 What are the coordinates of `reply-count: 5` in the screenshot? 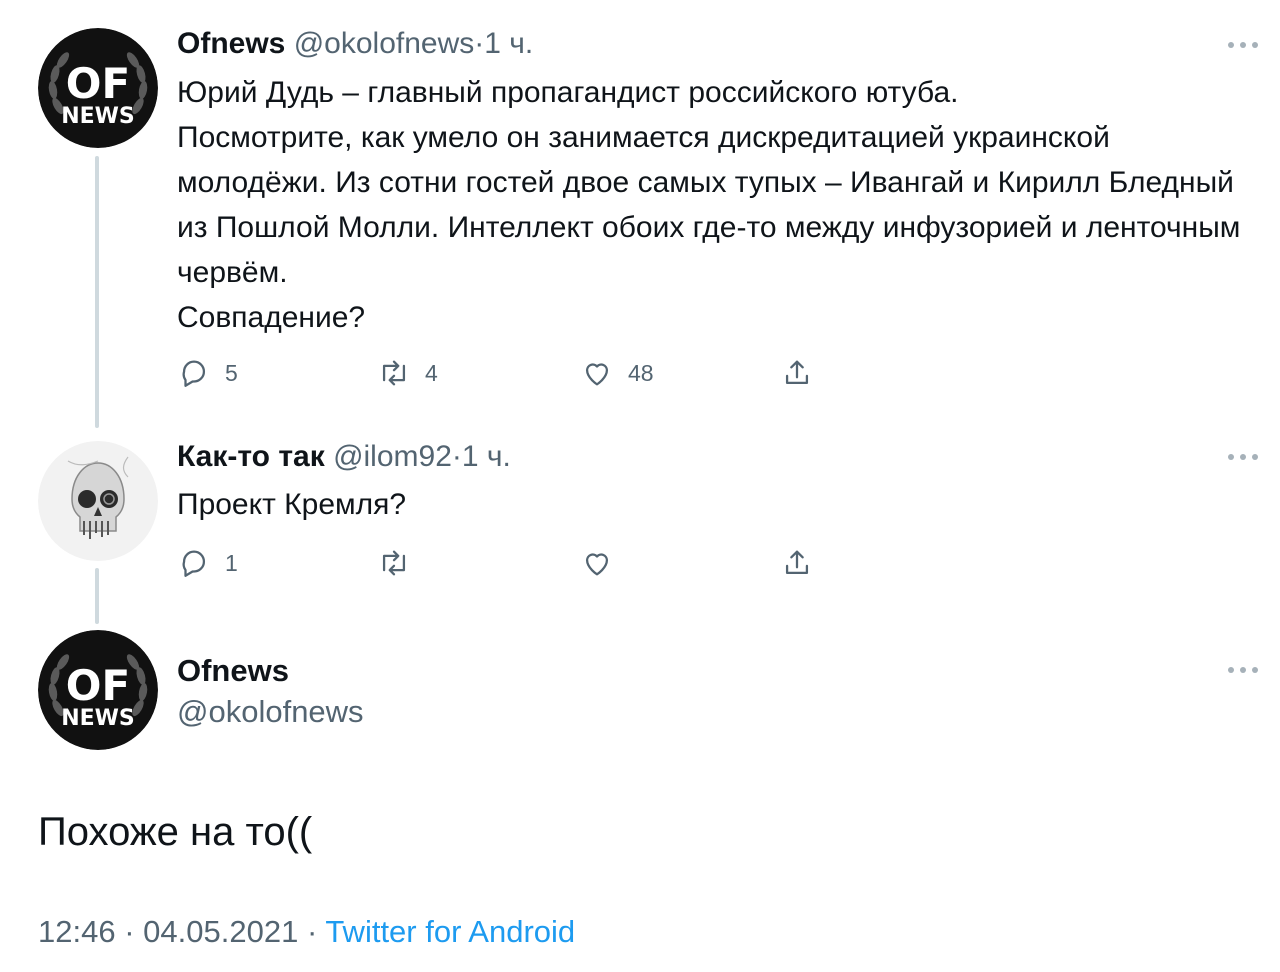 It's located at (231, 372).